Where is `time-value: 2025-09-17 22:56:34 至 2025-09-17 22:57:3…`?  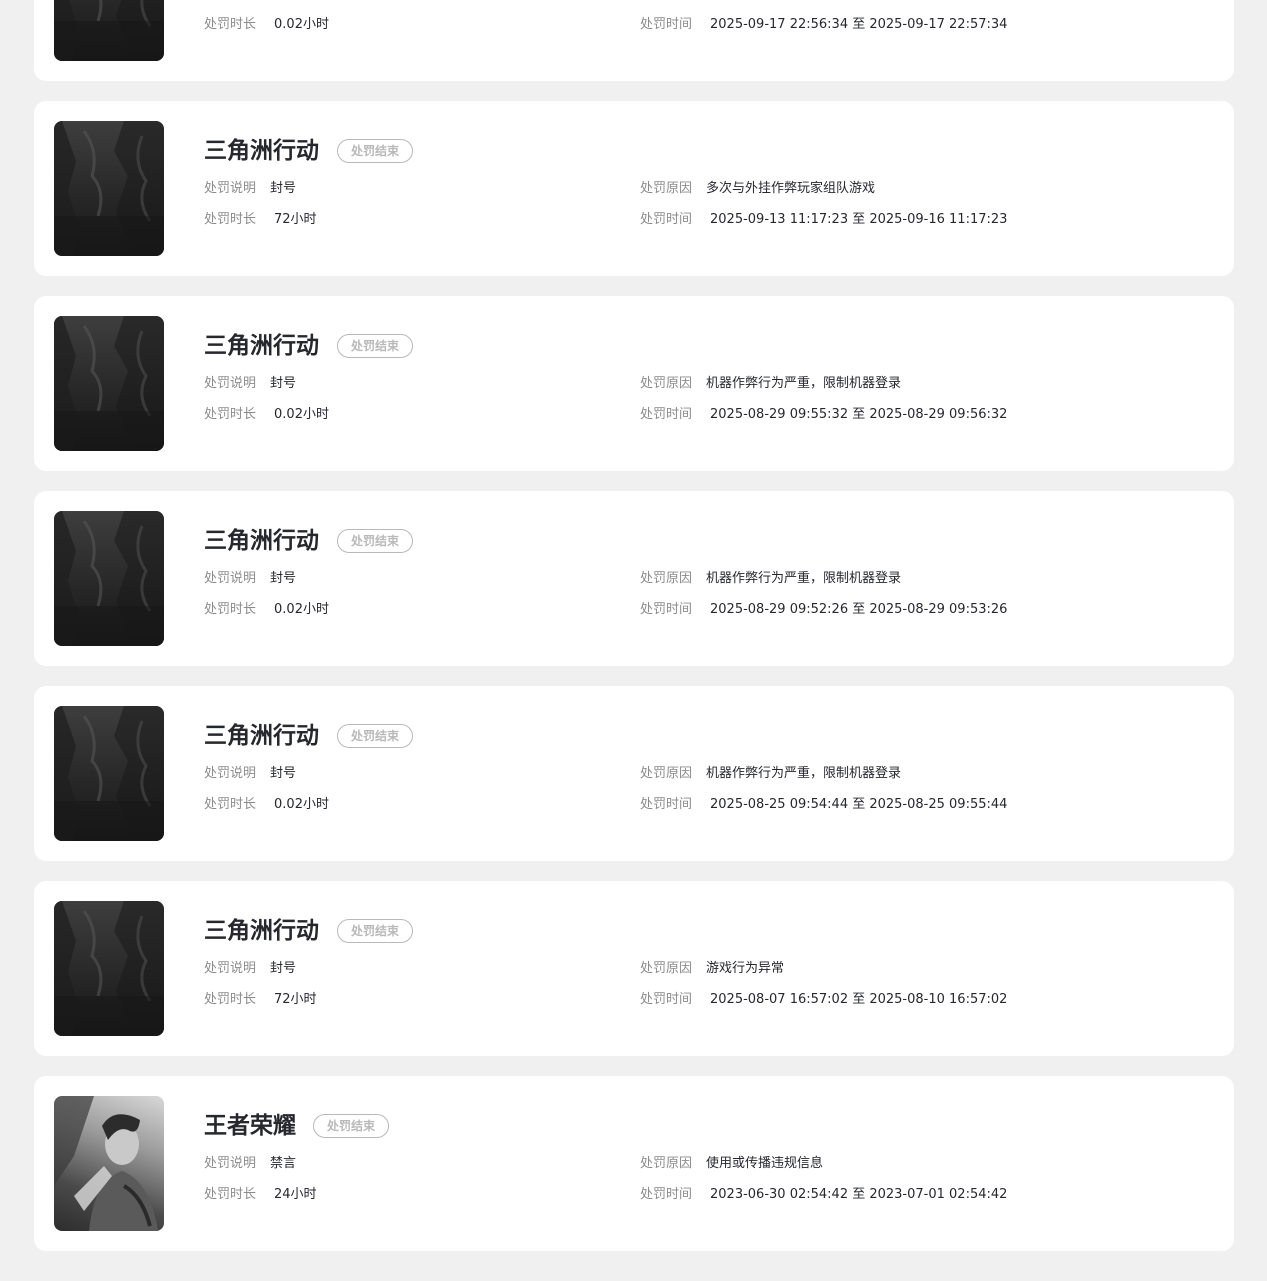 time-value: 2025-09-17 22:56:34 至 2025-09-17 22:57:3… is located at coordinates (859, 24).